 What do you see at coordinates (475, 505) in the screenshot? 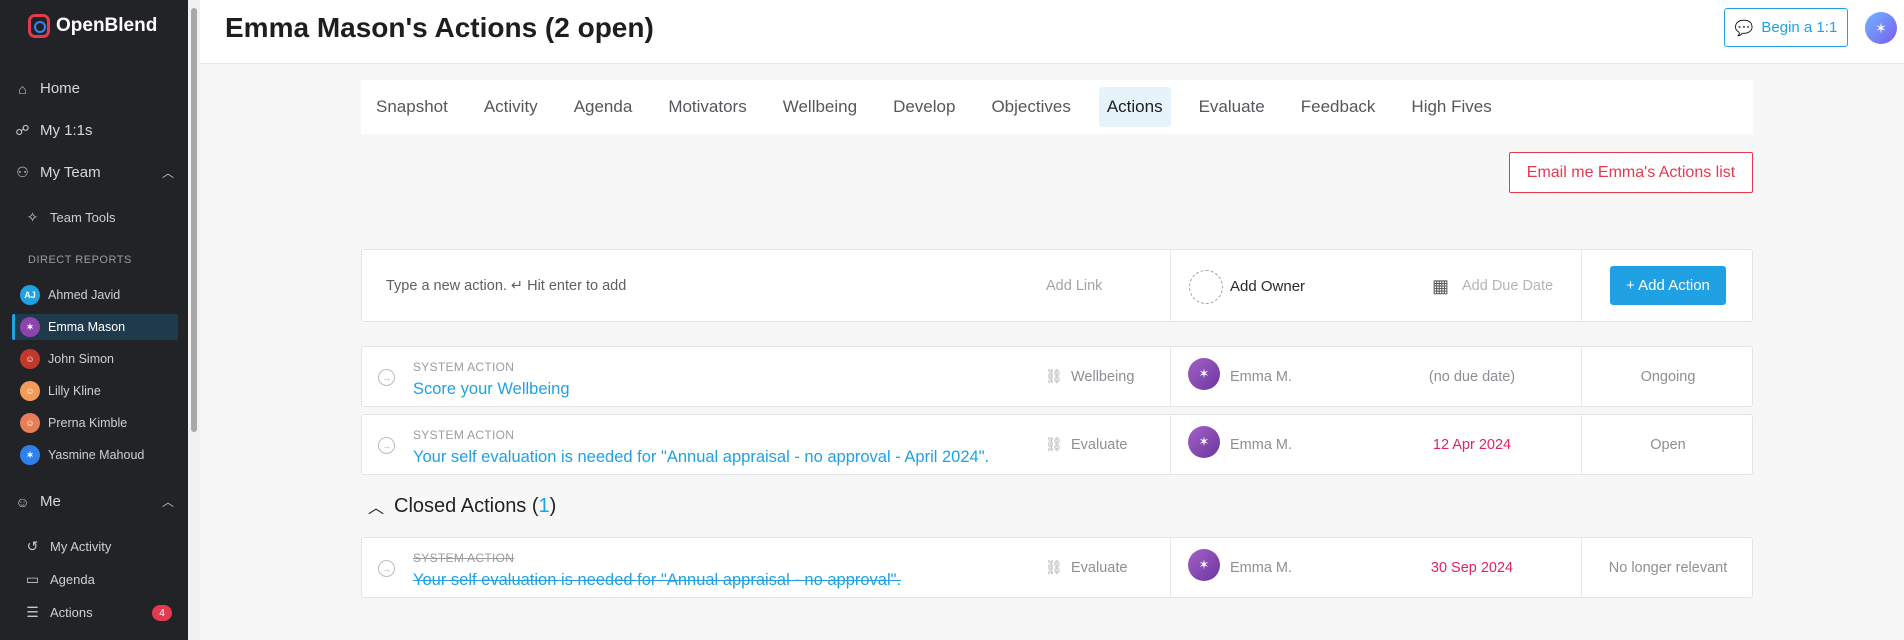
I see `closed-actions-heading: Closed Actions (1)` at bounding box center [475, 505].